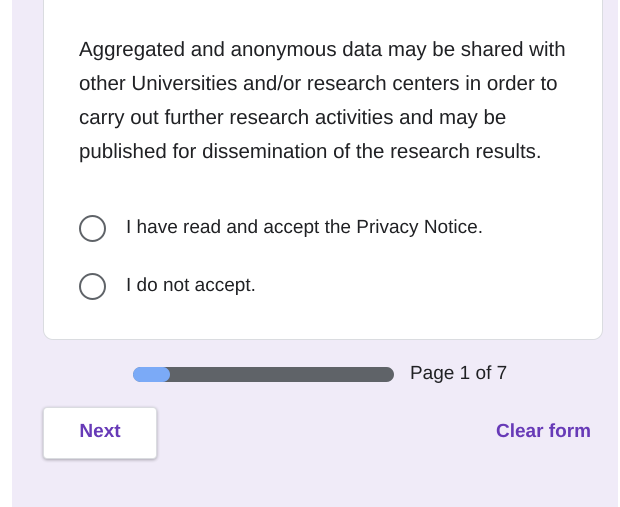  Describe the element at coordinates (304, 228) in the screenshot. I see `option-label: I have read and accept the Privacy Notice.` at that location.